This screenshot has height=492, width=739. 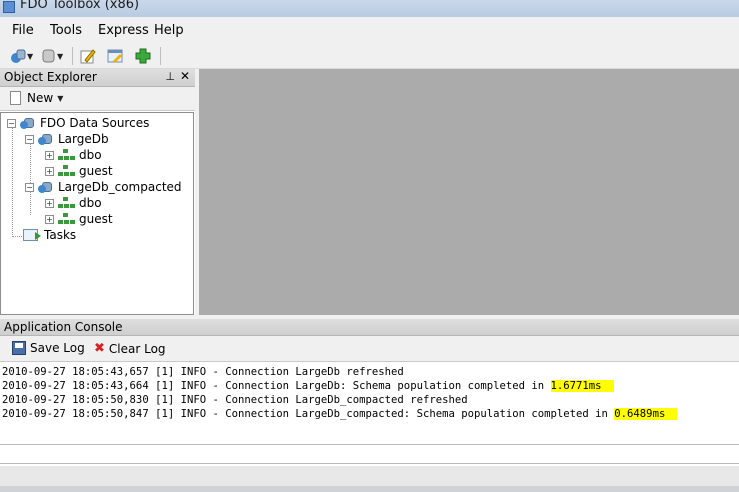 I want to click on connect-button: ▼, so click(x=21, y=56).